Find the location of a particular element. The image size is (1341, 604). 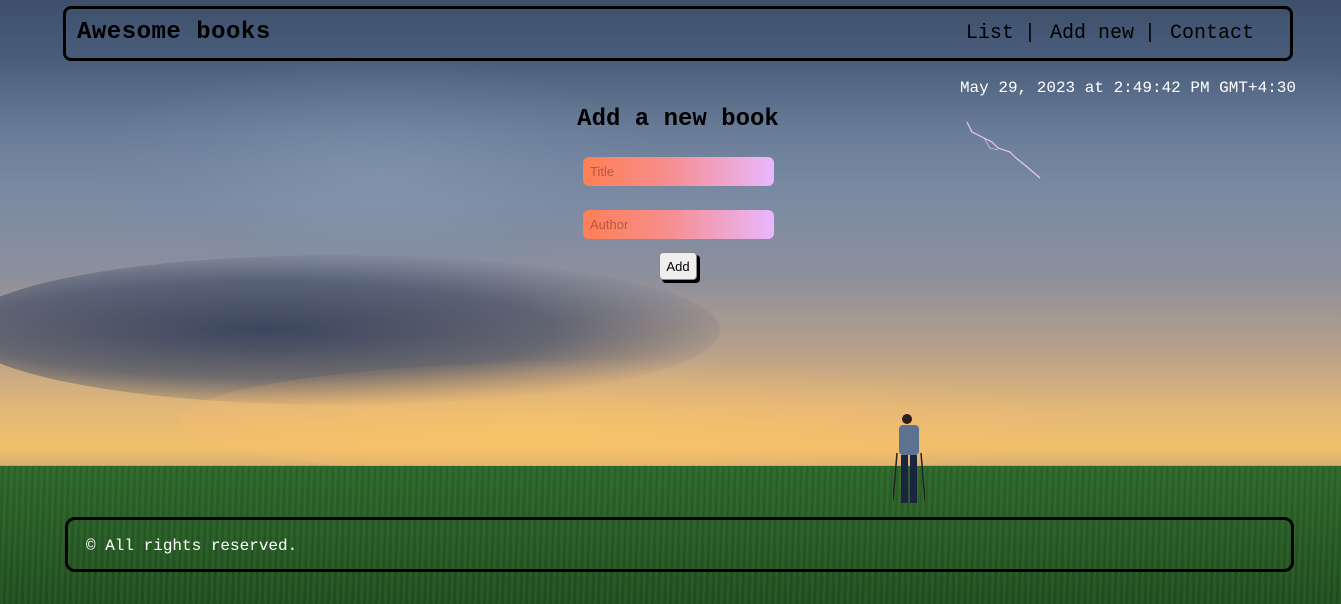

site-header: Awesome books List | Add new | Contact is located at coordinates (678, 33).